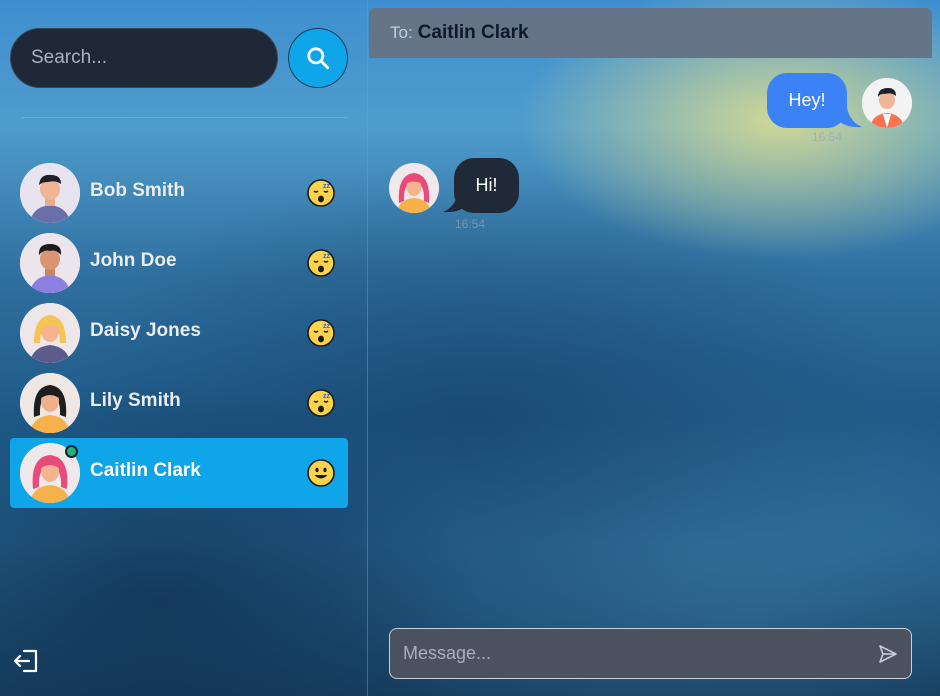  I want to click on contact-name: John Doe, so click(133, 260).